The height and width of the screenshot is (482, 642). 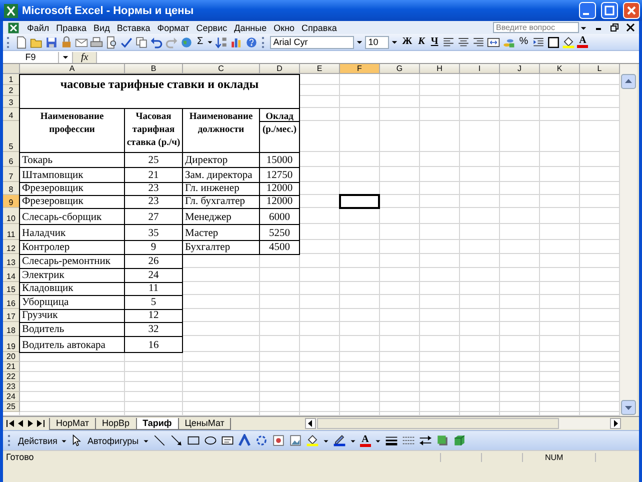 I want to click on italic-button: К, so click(x=421, y=42).